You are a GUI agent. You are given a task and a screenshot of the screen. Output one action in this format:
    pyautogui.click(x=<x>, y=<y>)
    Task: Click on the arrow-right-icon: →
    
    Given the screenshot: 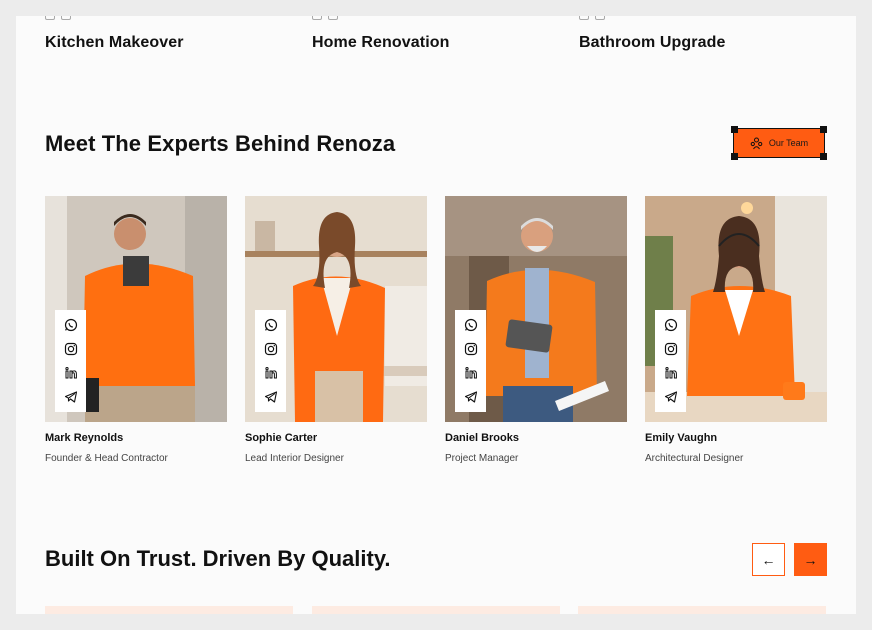 What is the action you would take?
    pyautogui.click(x=810, y=559)
    